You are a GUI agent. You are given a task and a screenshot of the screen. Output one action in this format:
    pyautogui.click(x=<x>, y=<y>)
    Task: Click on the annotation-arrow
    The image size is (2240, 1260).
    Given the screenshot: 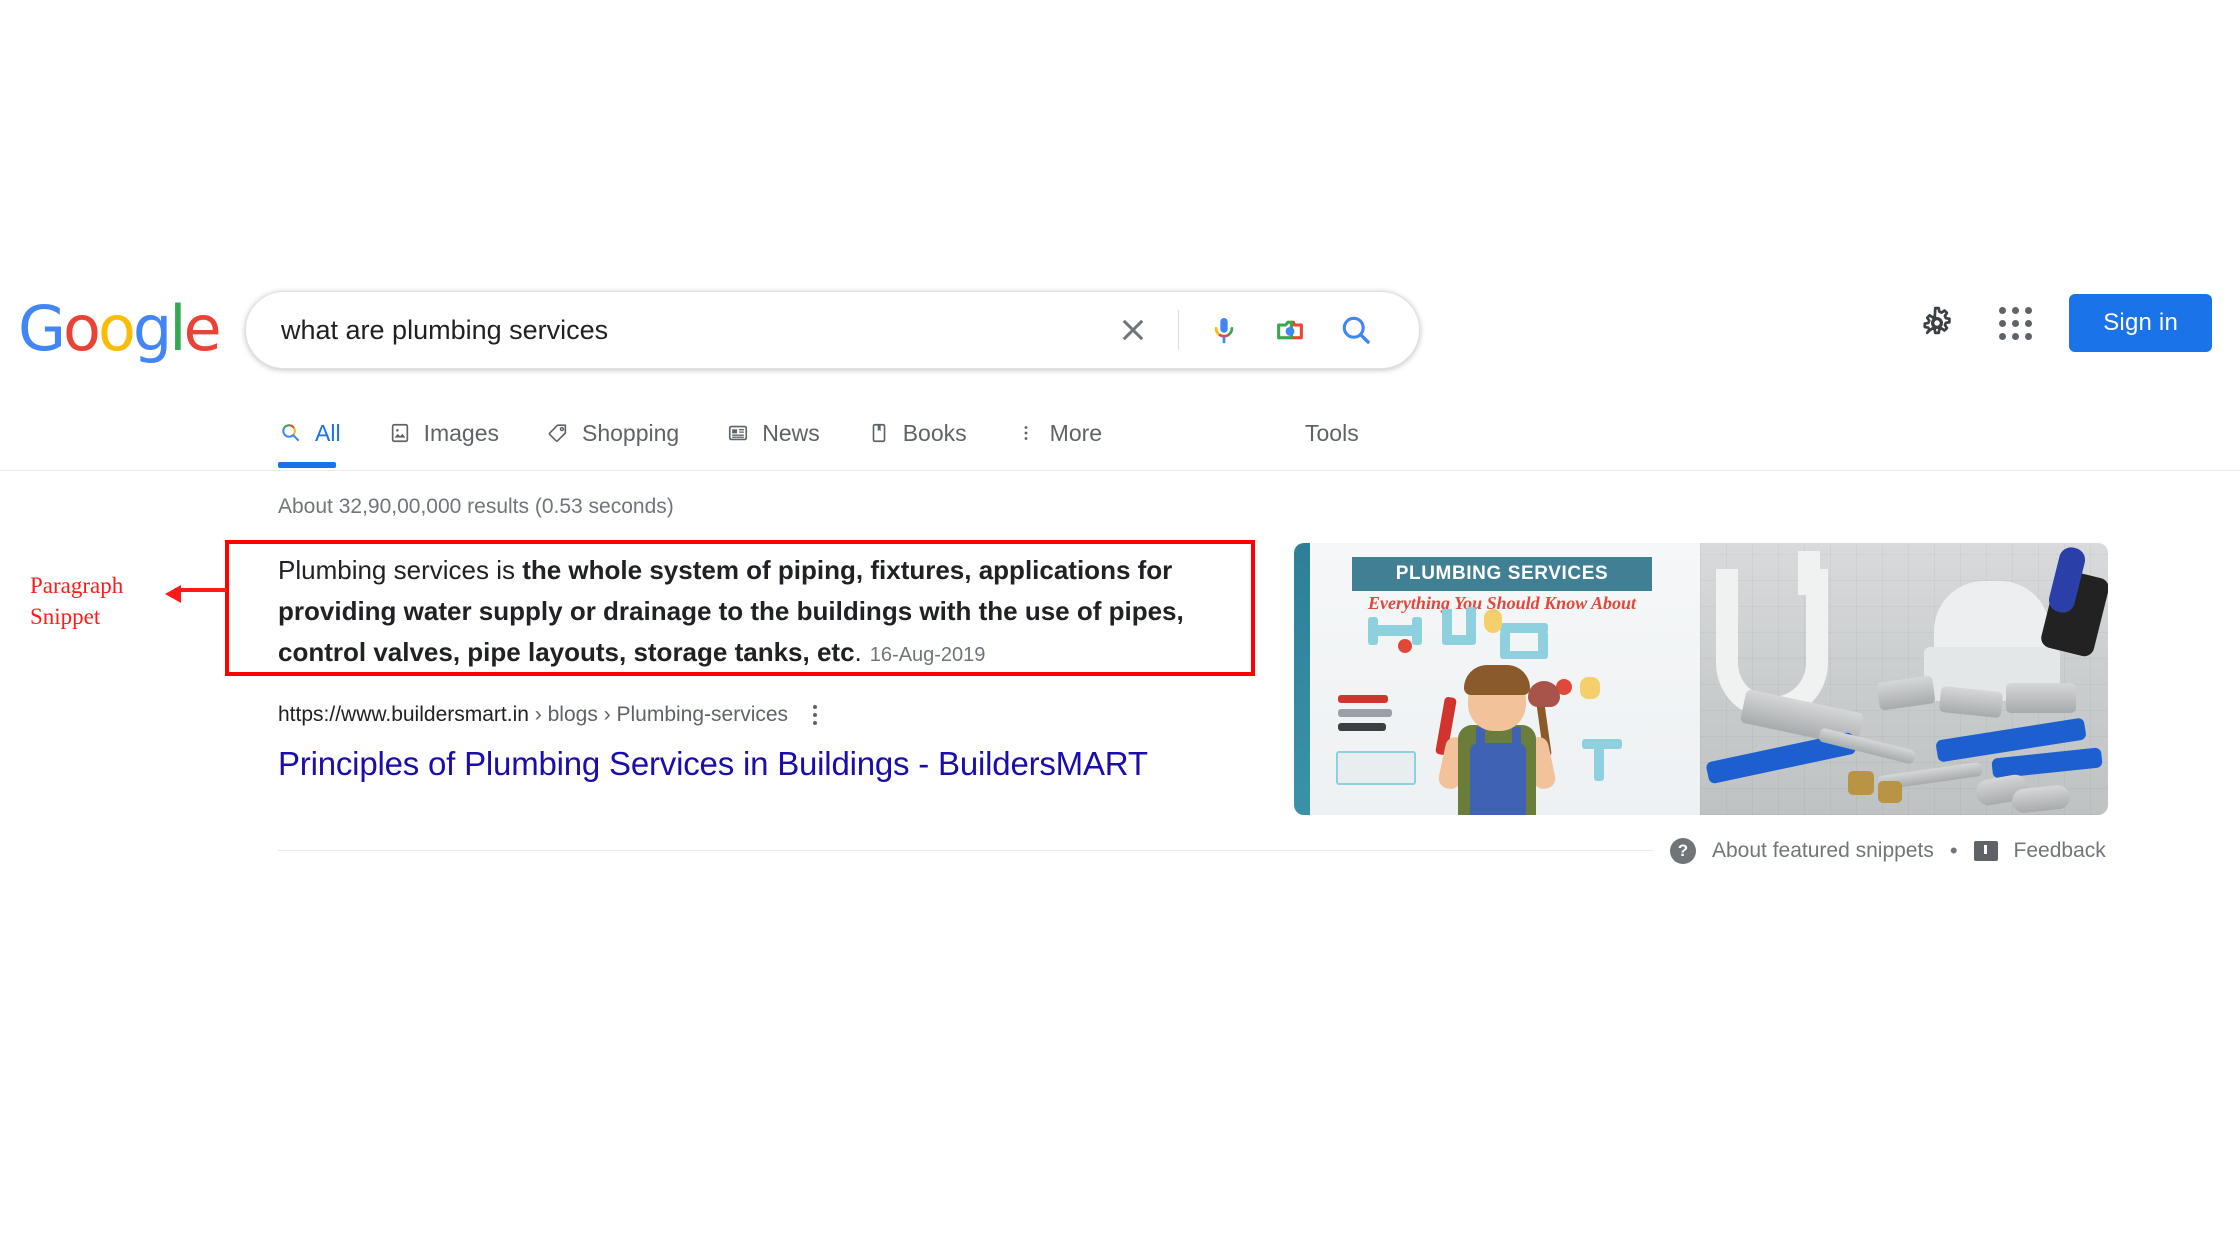 What is the action you would take?
    pyautogui.click(x=196, y=594)
    